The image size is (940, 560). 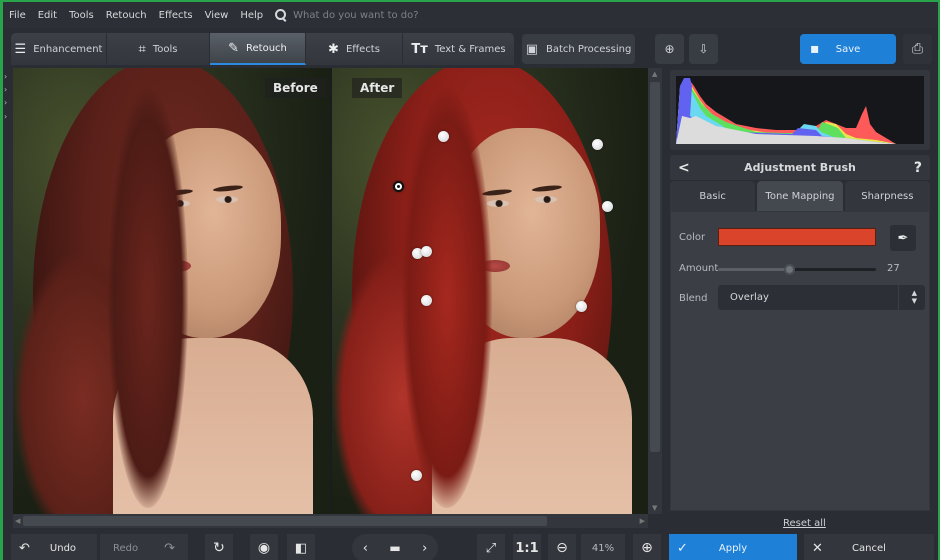 I want to click on blend-value: Overlay, so click(x=749, y=297).